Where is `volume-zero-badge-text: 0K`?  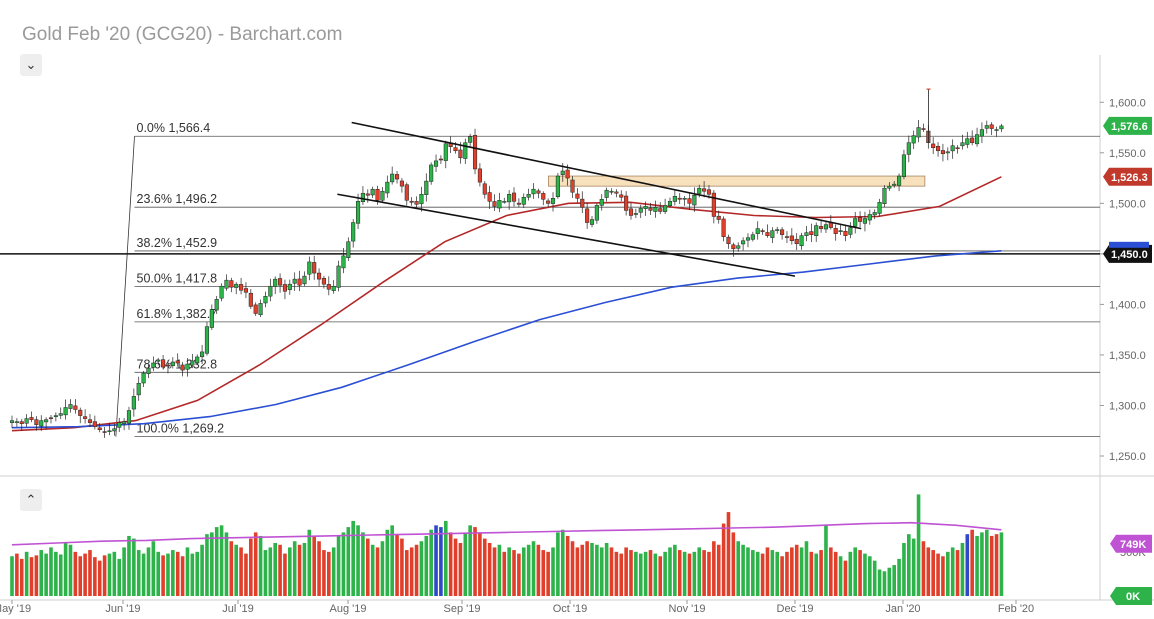 volume-zero-badge-text: 0K is located at coordinates (1133, 597).